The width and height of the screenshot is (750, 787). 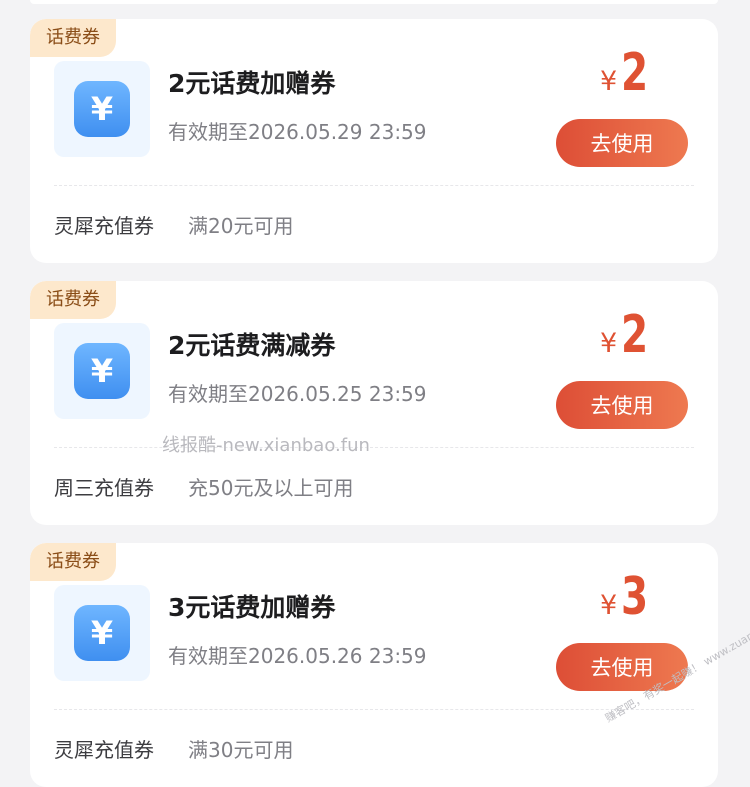 I want to click on coupon-condition: 满30元可用, so click(x=241, y=750).